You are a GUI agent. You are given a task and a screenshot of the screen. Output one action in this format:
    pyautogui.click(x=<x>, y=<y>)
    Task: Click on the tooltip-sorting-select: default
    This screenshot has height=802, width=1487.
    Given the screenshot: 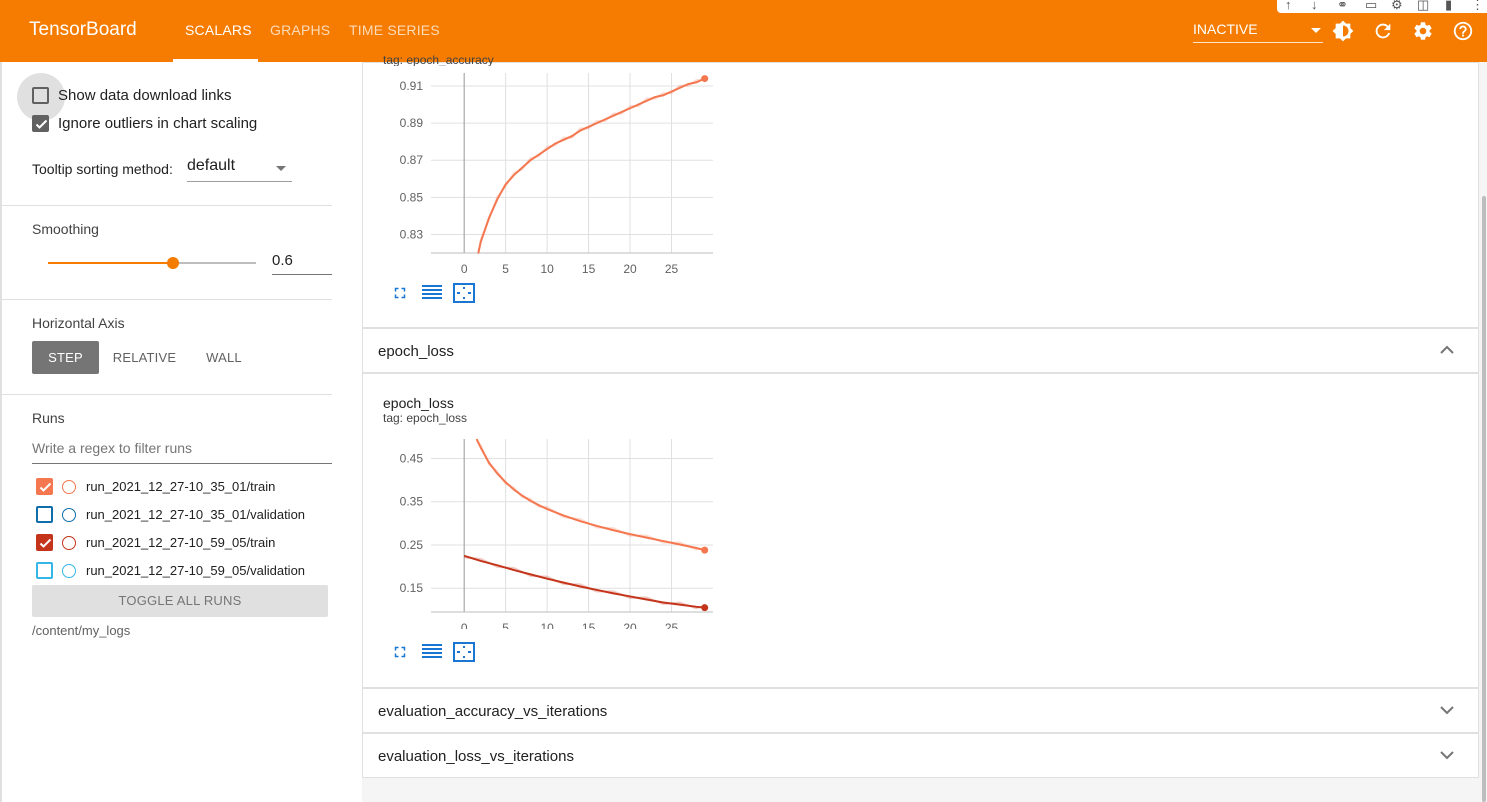 What is the action you would take?
    pyautogui.click(x=239, y=168)
    